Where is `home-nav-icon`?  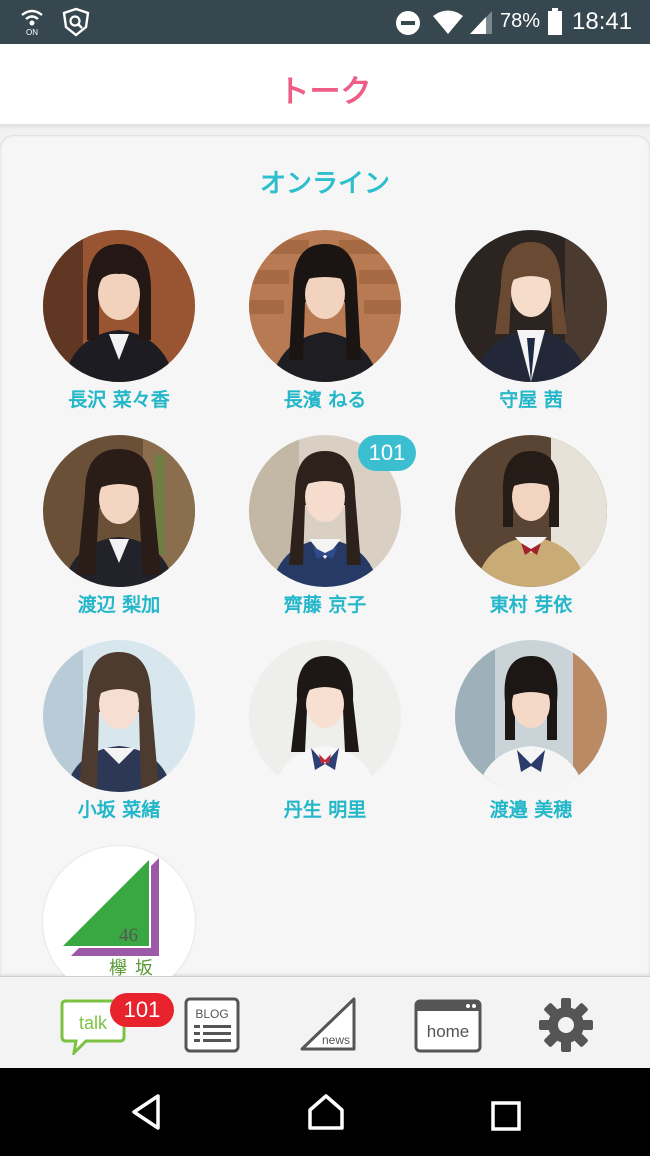 home-nav-icon is located at coordinates (326, 1112).